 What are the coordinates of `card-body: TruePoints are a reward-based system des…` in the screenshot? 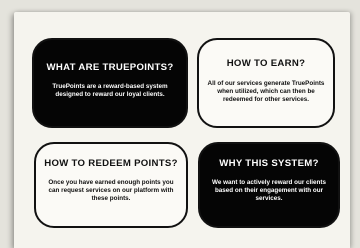 It's located at (110, 90).